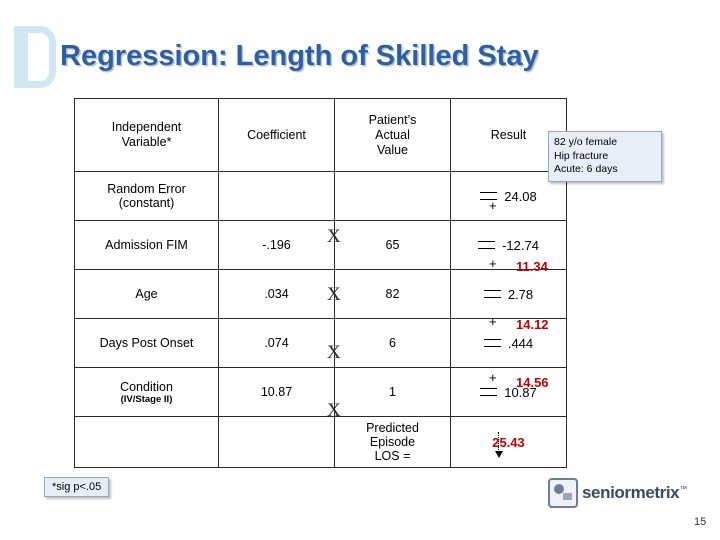 Image resolution: width=720 pixels, height=540 pixels. Describe the element at coordinates (334, 352) in the screenshot. I see `multiply-icon-days-post-onset: X` at that location.